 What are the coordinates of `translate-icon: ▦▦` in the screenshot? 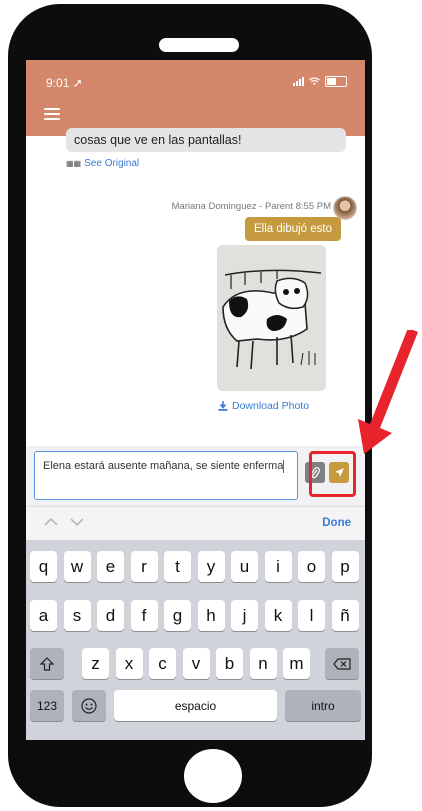 It's located at (74, 163).